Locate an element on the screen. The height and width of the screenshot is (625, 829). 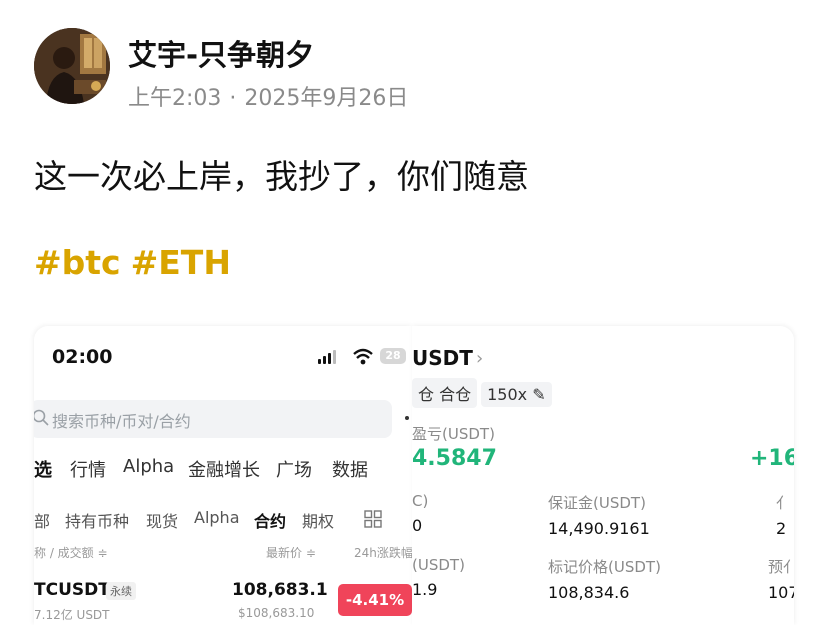
search-input: 搜索币种/币对/合约 is located at coordinates (213, 419).